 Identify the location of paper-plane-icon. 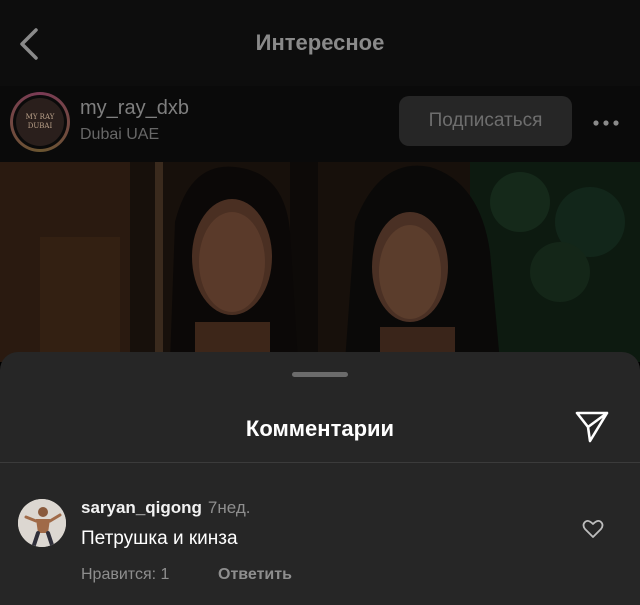
(592, 426).